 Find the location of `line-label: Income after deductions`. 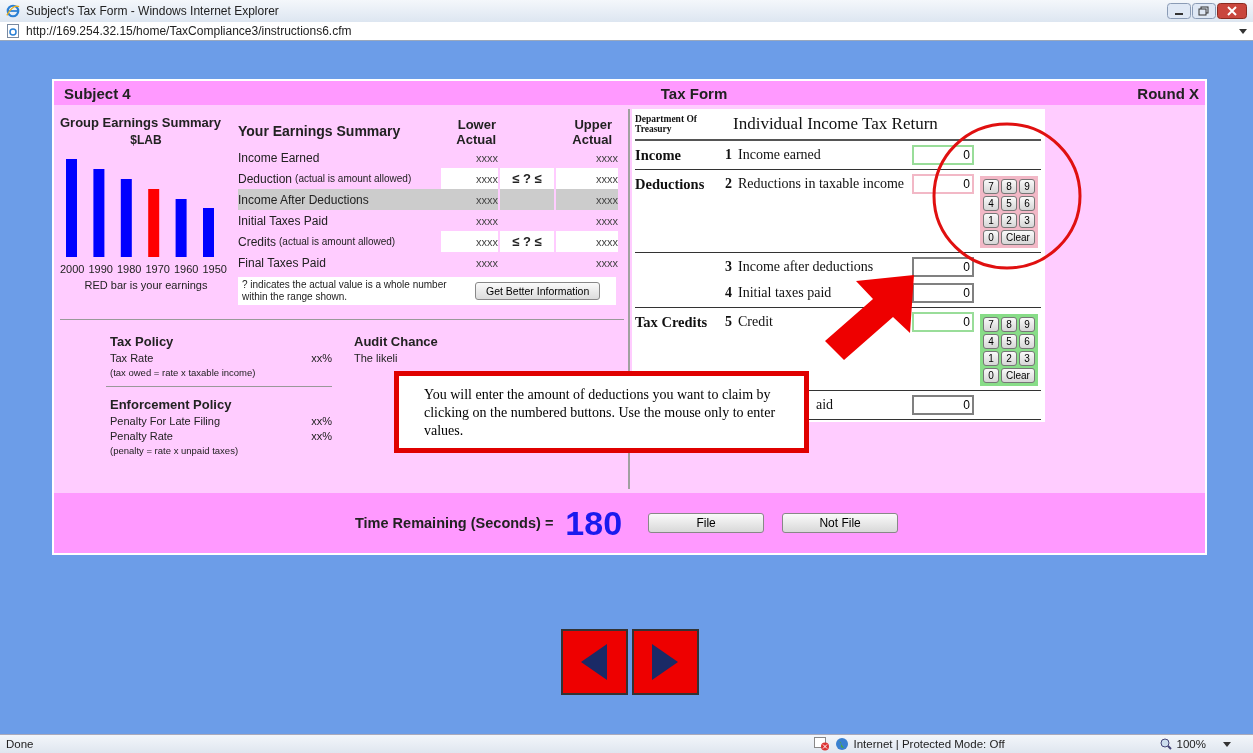

line-label: Income after deductions is located at coordinates (806, 266).